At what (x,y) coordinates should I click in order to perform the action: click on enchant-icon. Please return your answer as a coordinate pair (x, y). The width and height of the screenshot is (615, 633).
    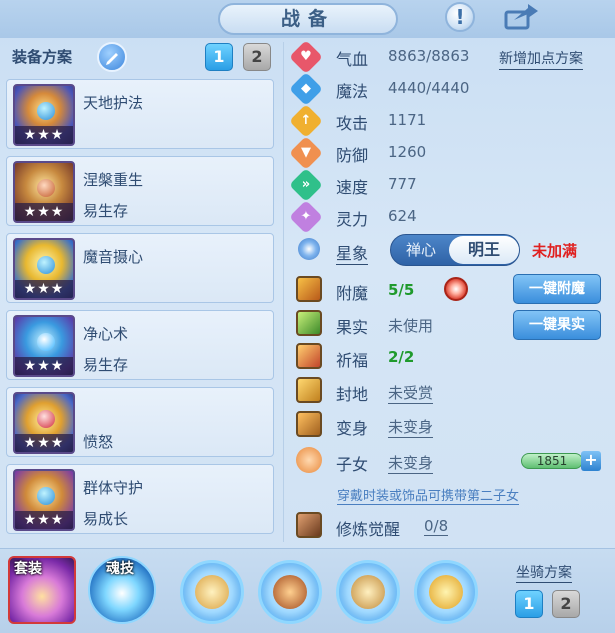
    Looking at the image, I should click on (309, 289).